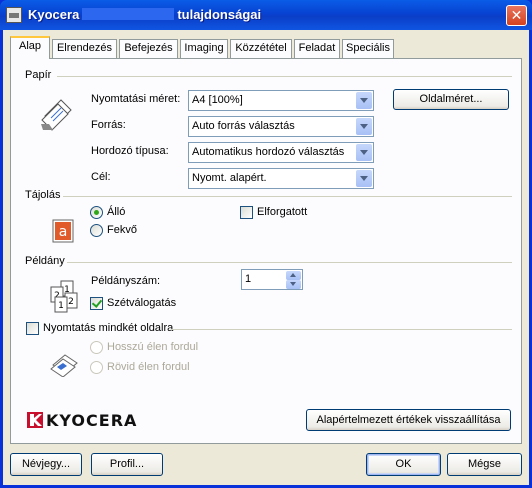 This screenshot has height=488, width=532. I want to click on print-size-value: A4 [100%], so click(217, 100).